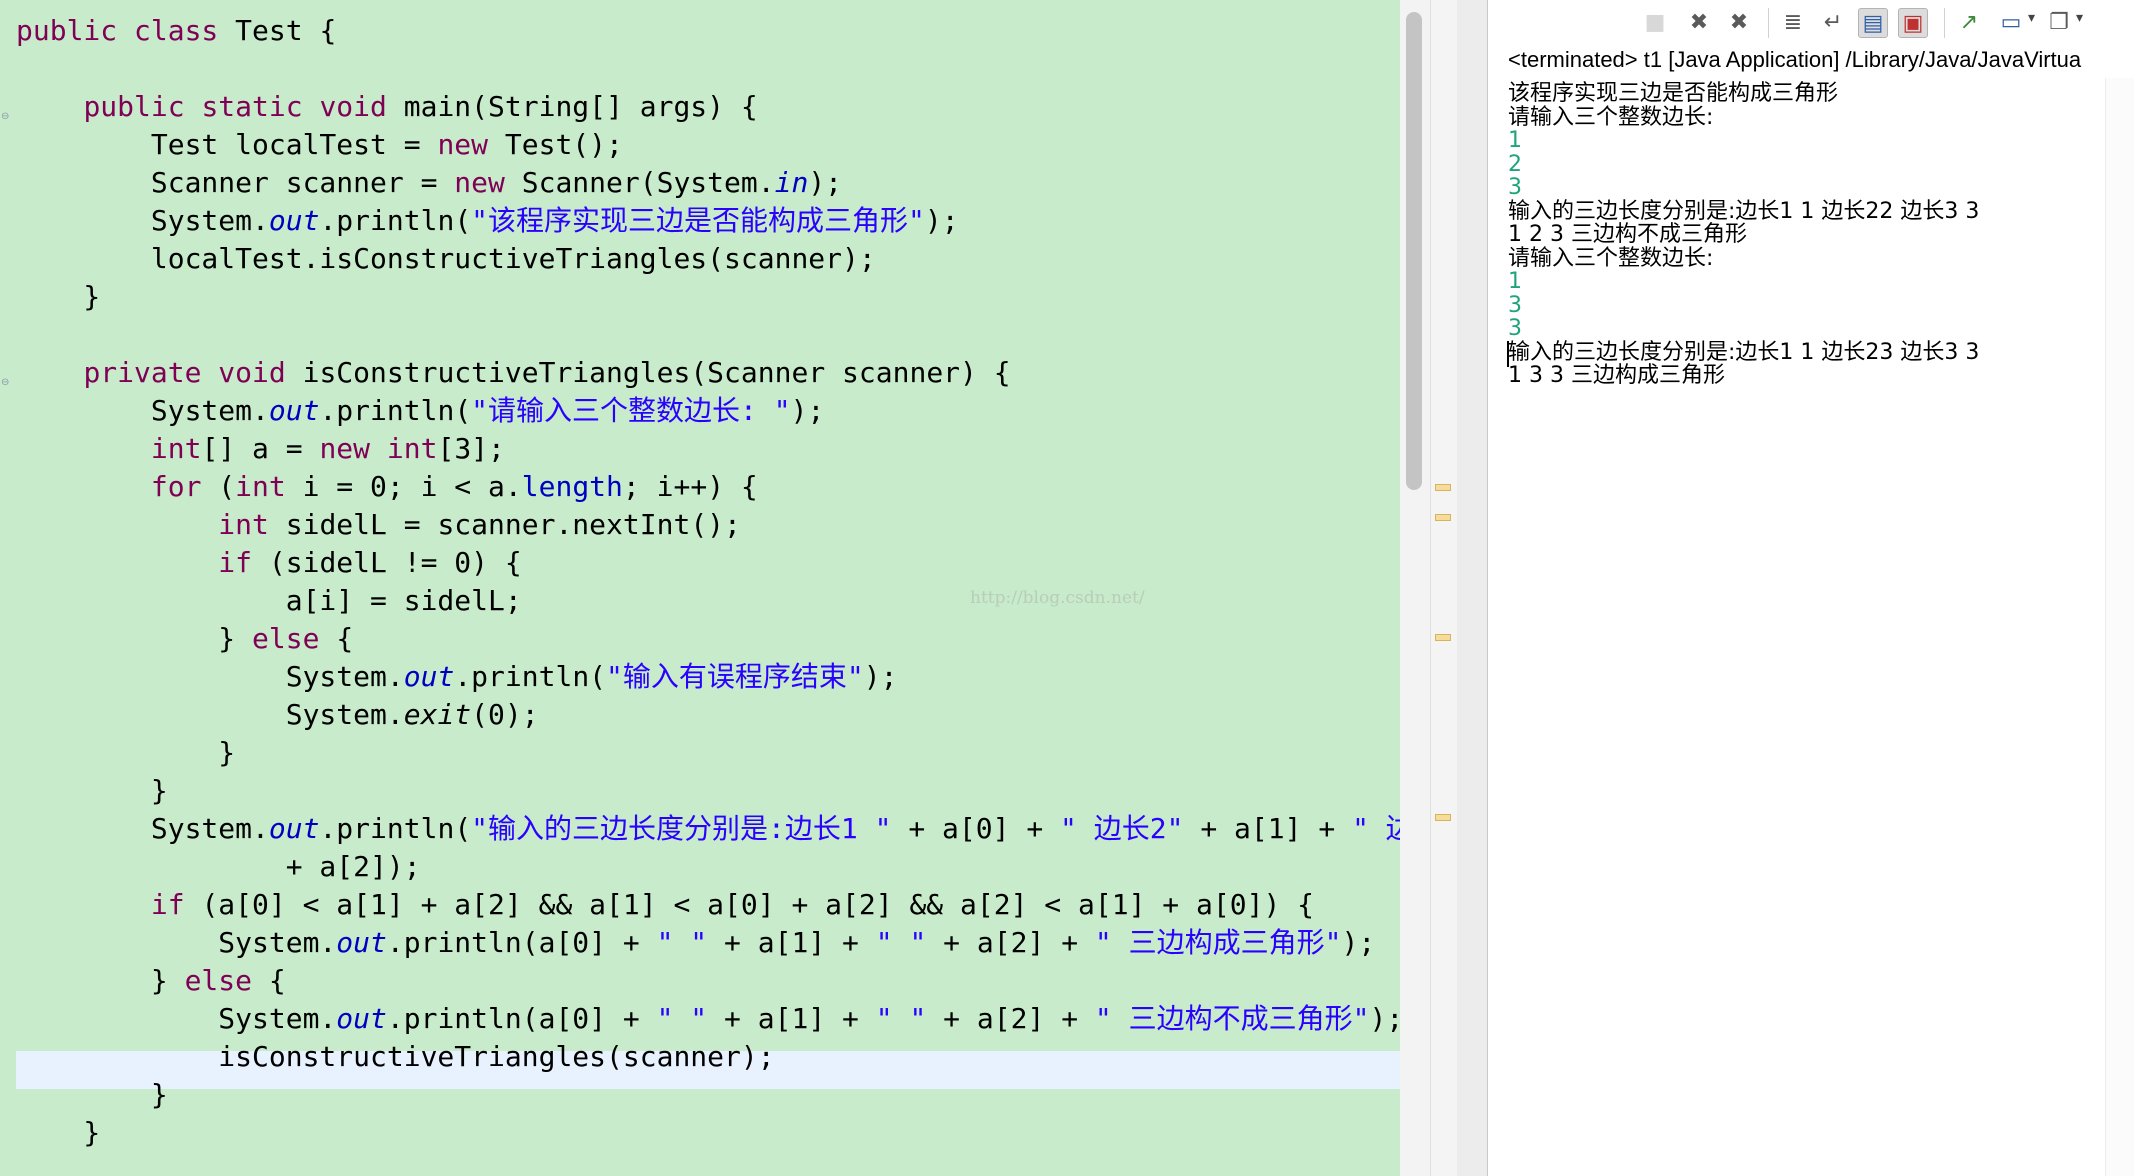 Image resolution: width=2134 pixels, height=1176 pixels. I want to click on scroll-lock-icon: ≣, so click(1793, 23).